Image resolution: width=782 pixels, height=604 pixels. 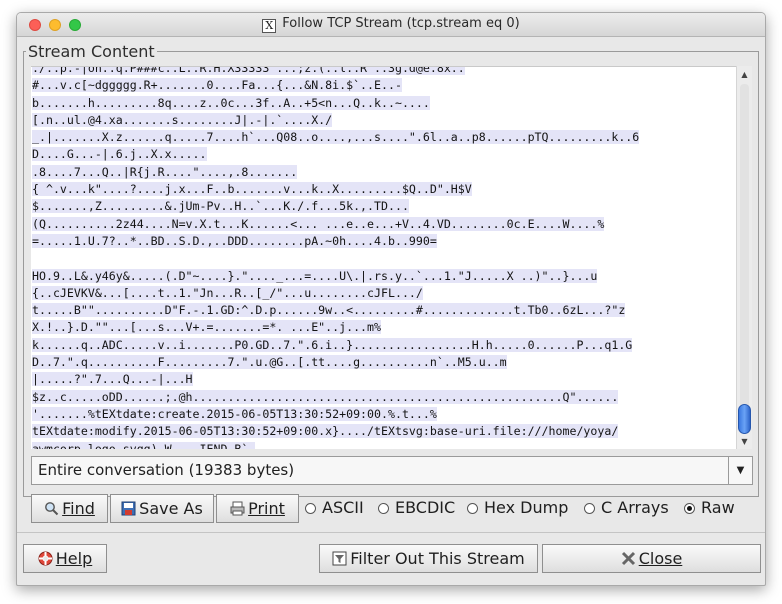 I want to click on stream-line, so click(x=383, y=258).